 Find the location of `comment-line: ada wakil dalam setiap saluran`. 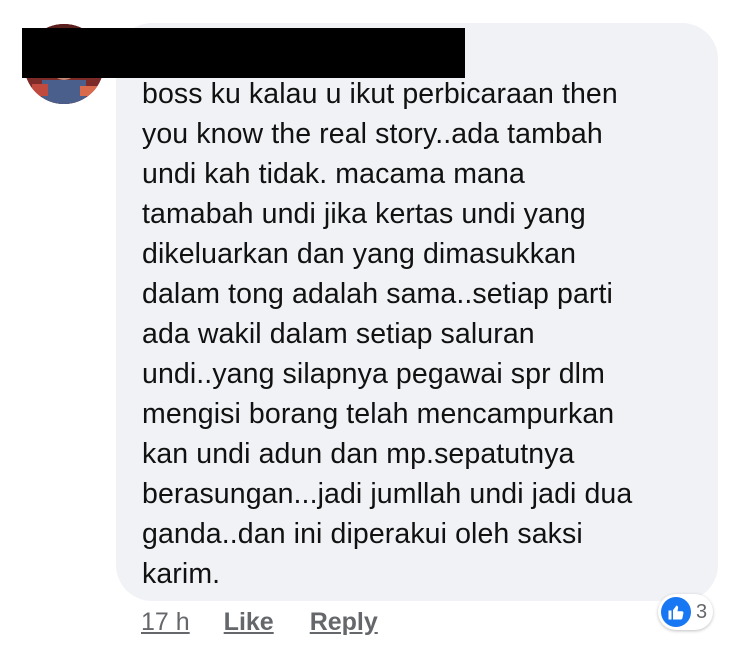

comment-line: ada wakil dalam setiap saluran is located at coordinates (338, 334).